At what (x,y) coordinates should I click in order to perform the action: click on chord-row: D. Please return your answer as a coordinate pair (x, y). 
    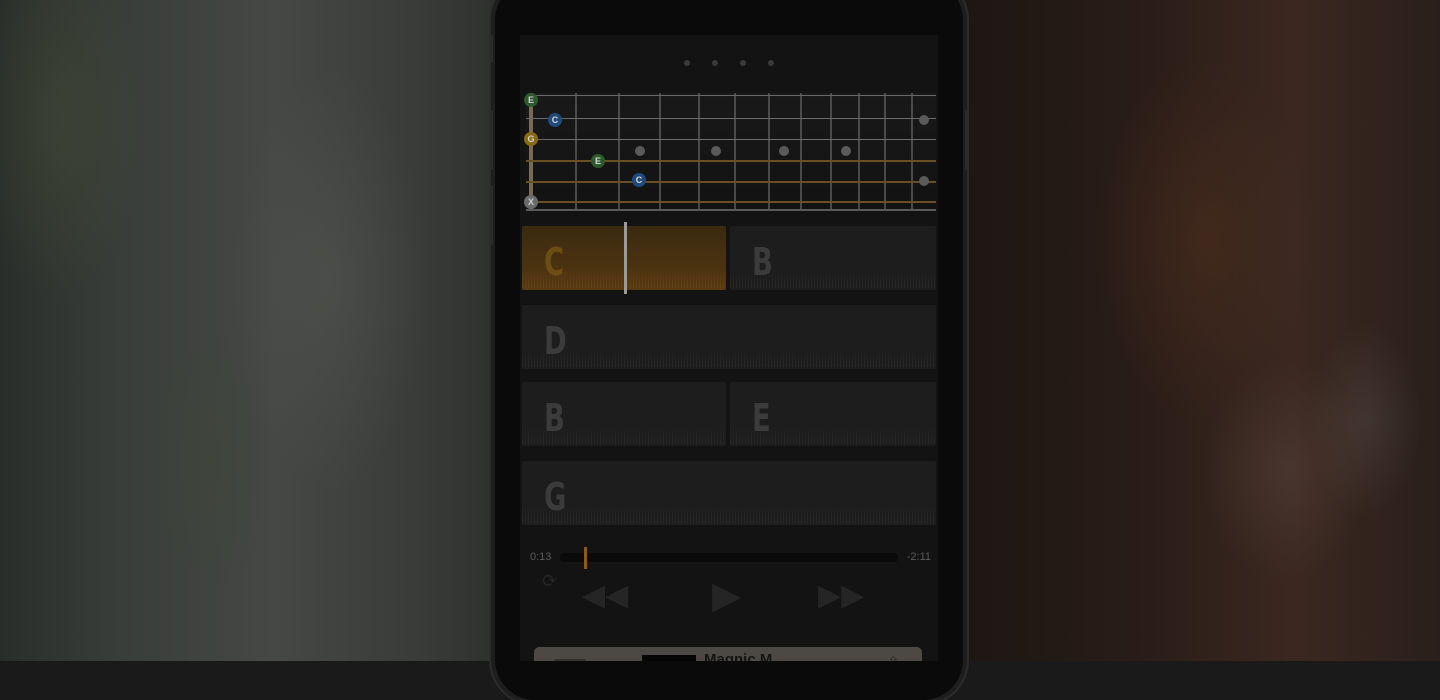
    Looking at the image, I should click on (729, 337).